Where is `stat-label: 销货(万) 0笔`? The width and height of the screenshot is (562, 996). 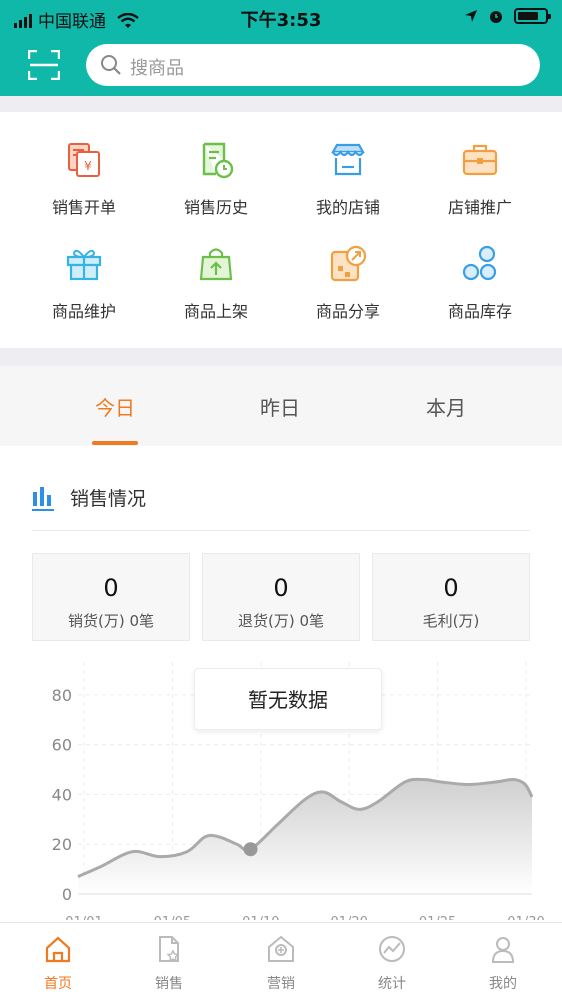 stat-label: 销货(万) 0笔 is located at coordinates (111, 621).